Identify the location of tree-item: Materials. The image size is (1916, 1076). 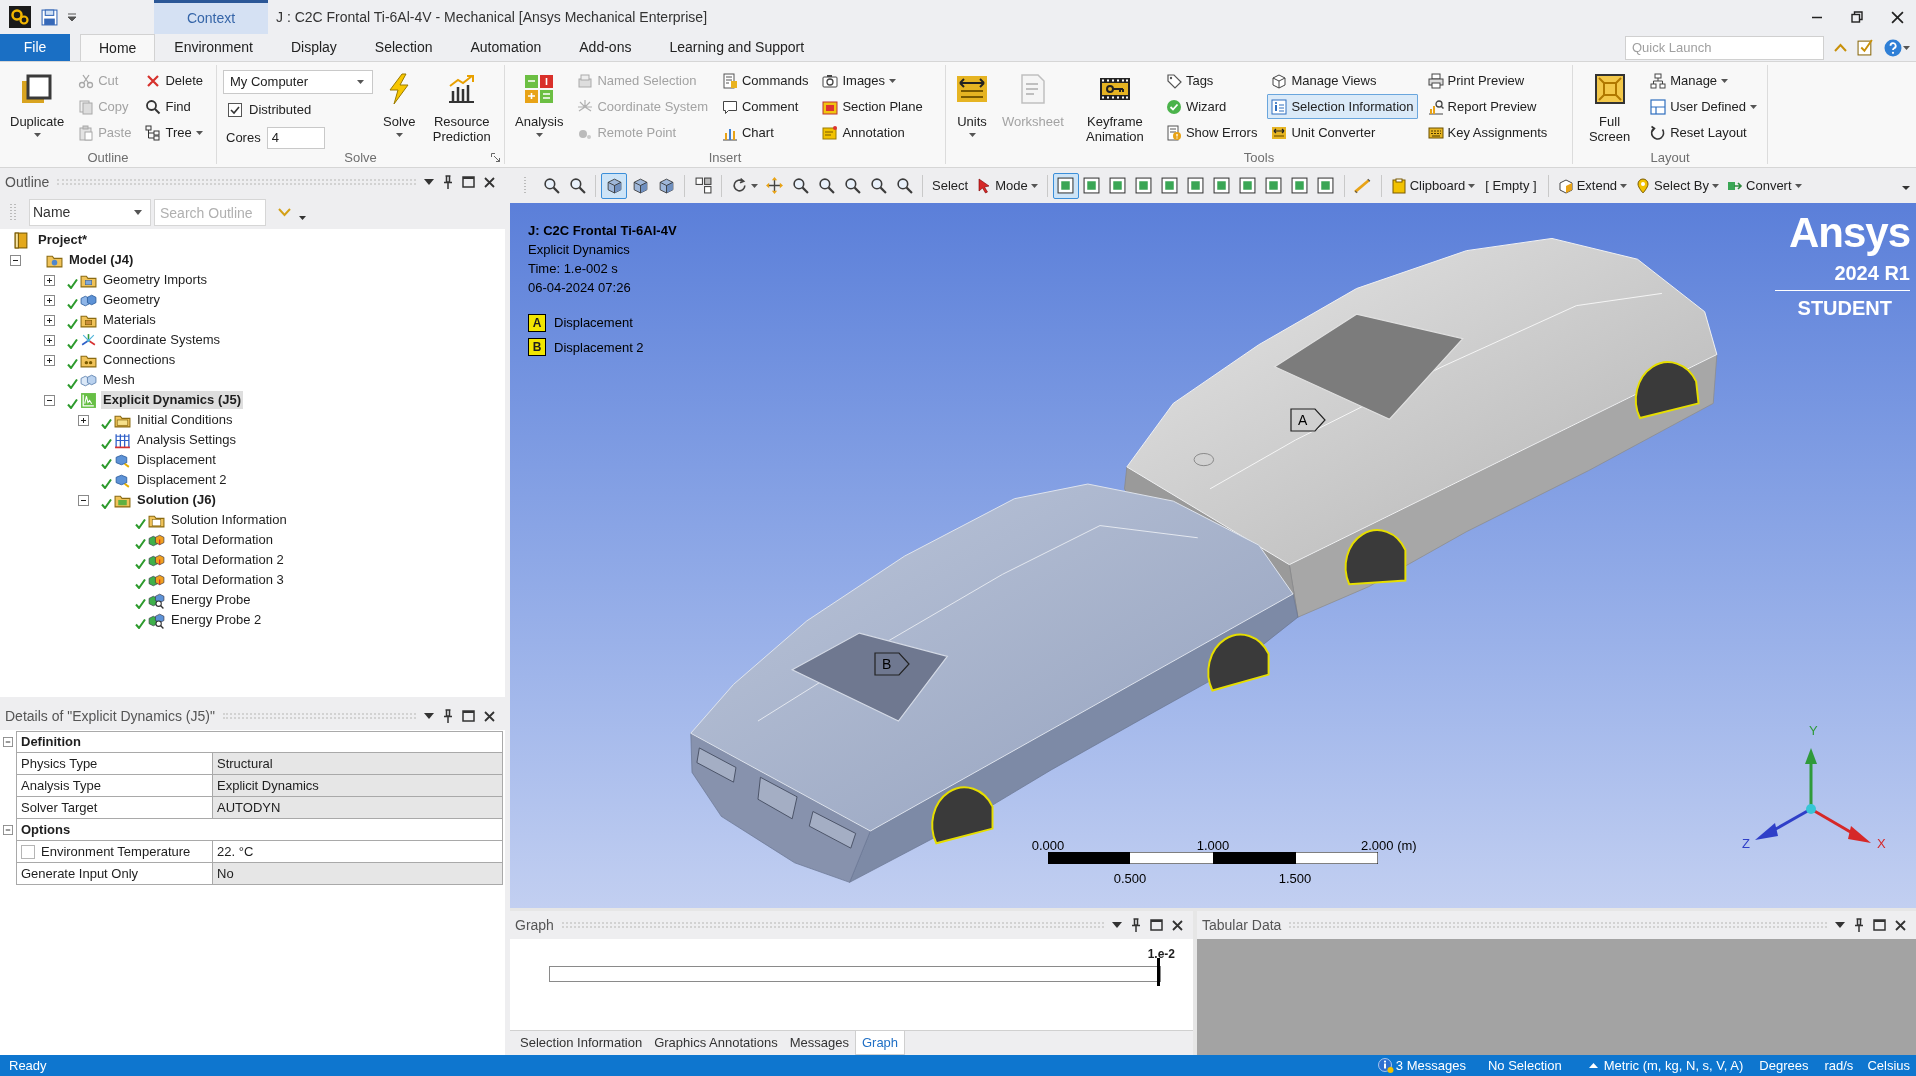
(129, 320).